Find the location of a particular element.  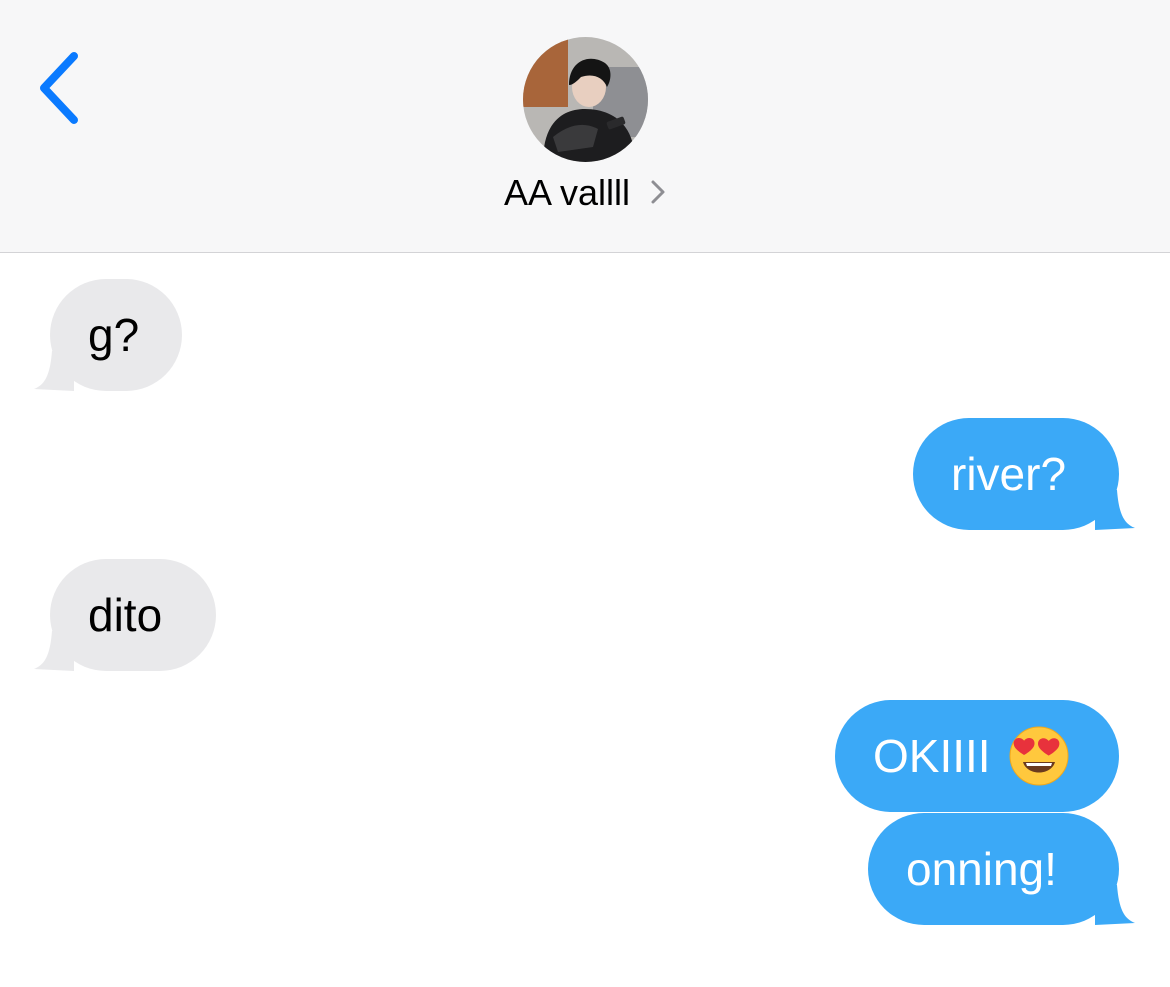

avatar is located at coordinates (585, 99).